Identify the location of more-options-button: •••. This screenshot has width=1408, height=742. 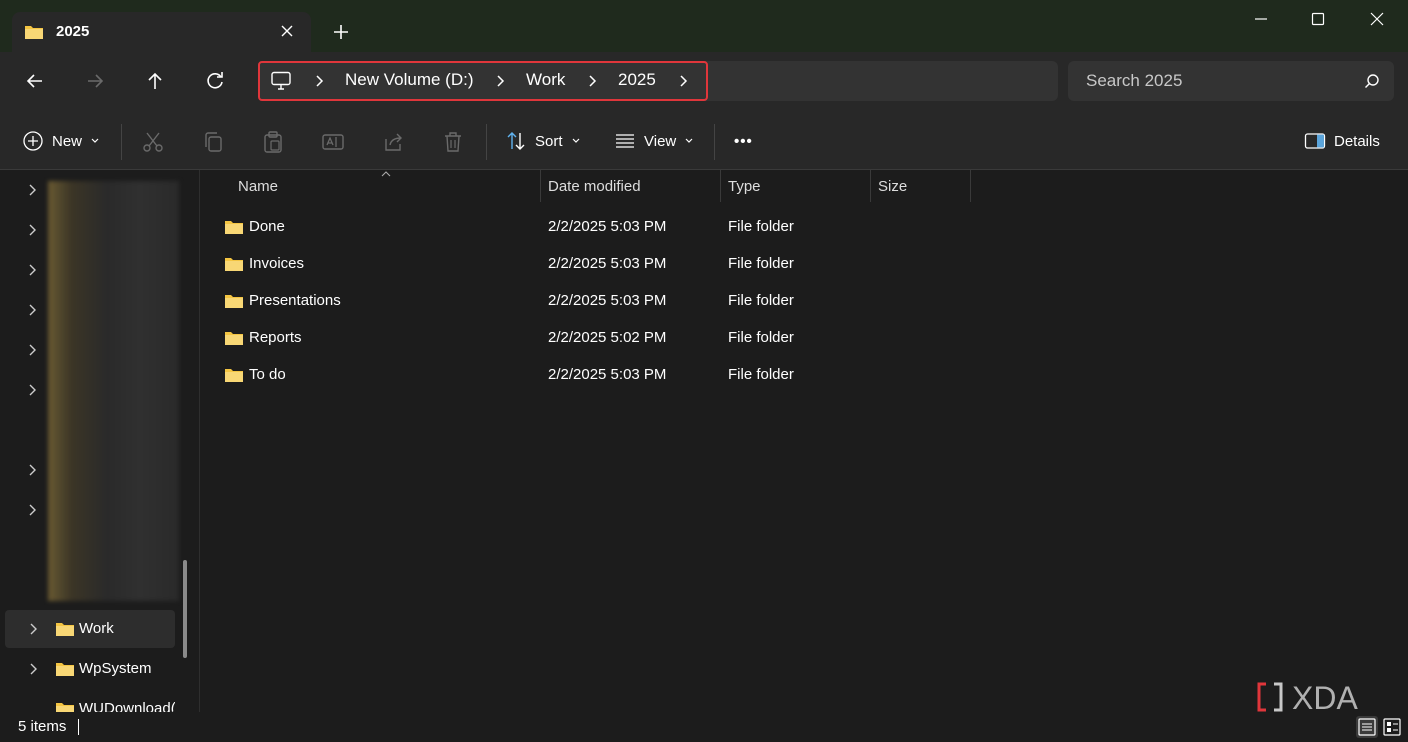
(743, 141).